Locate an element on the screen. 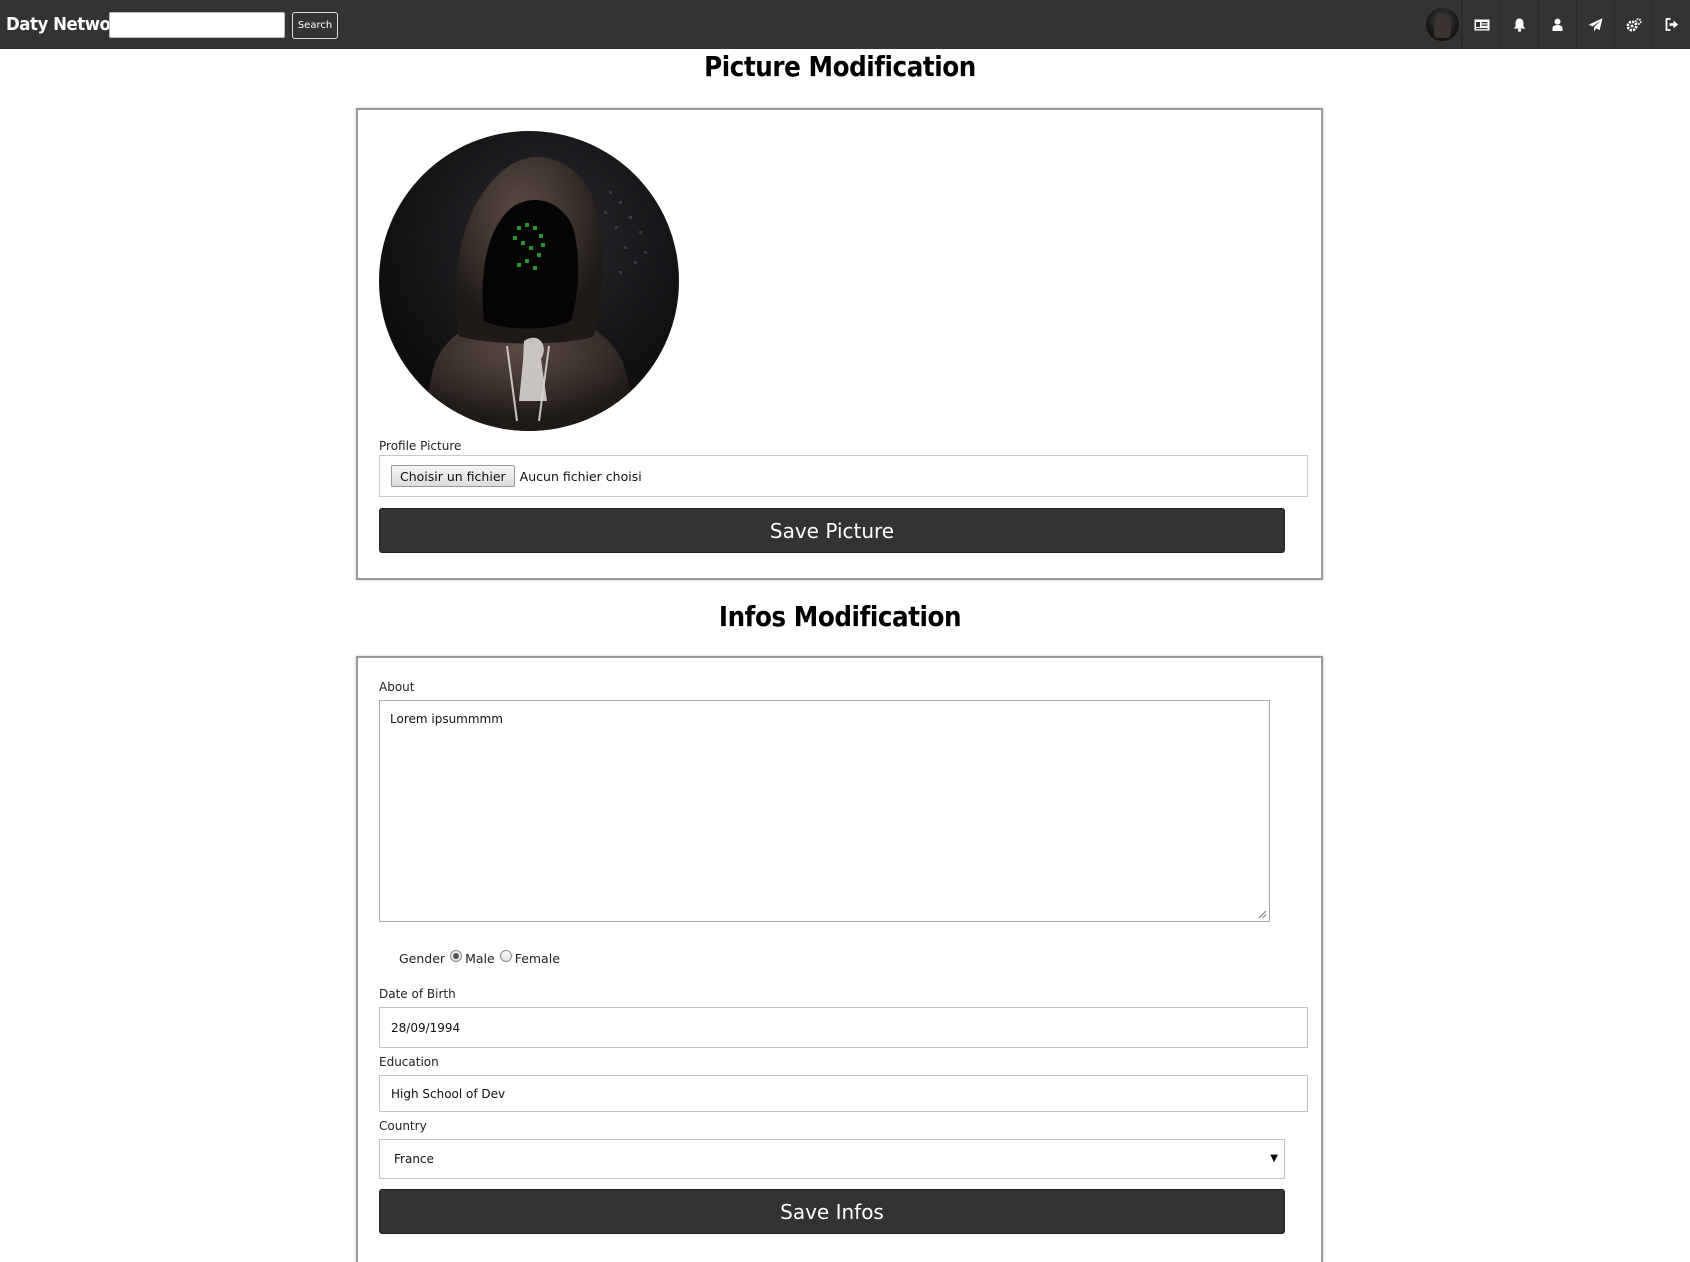 This screenshot has height=1262, width=1690. gender-male-radio is located at coordinates (456, 956).